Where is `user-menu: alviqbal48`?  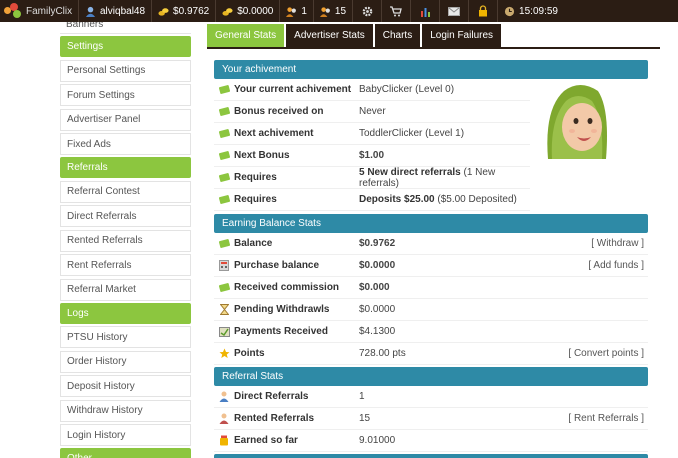 user-menu: alviqbal48 is located at coordinates (114, 11).